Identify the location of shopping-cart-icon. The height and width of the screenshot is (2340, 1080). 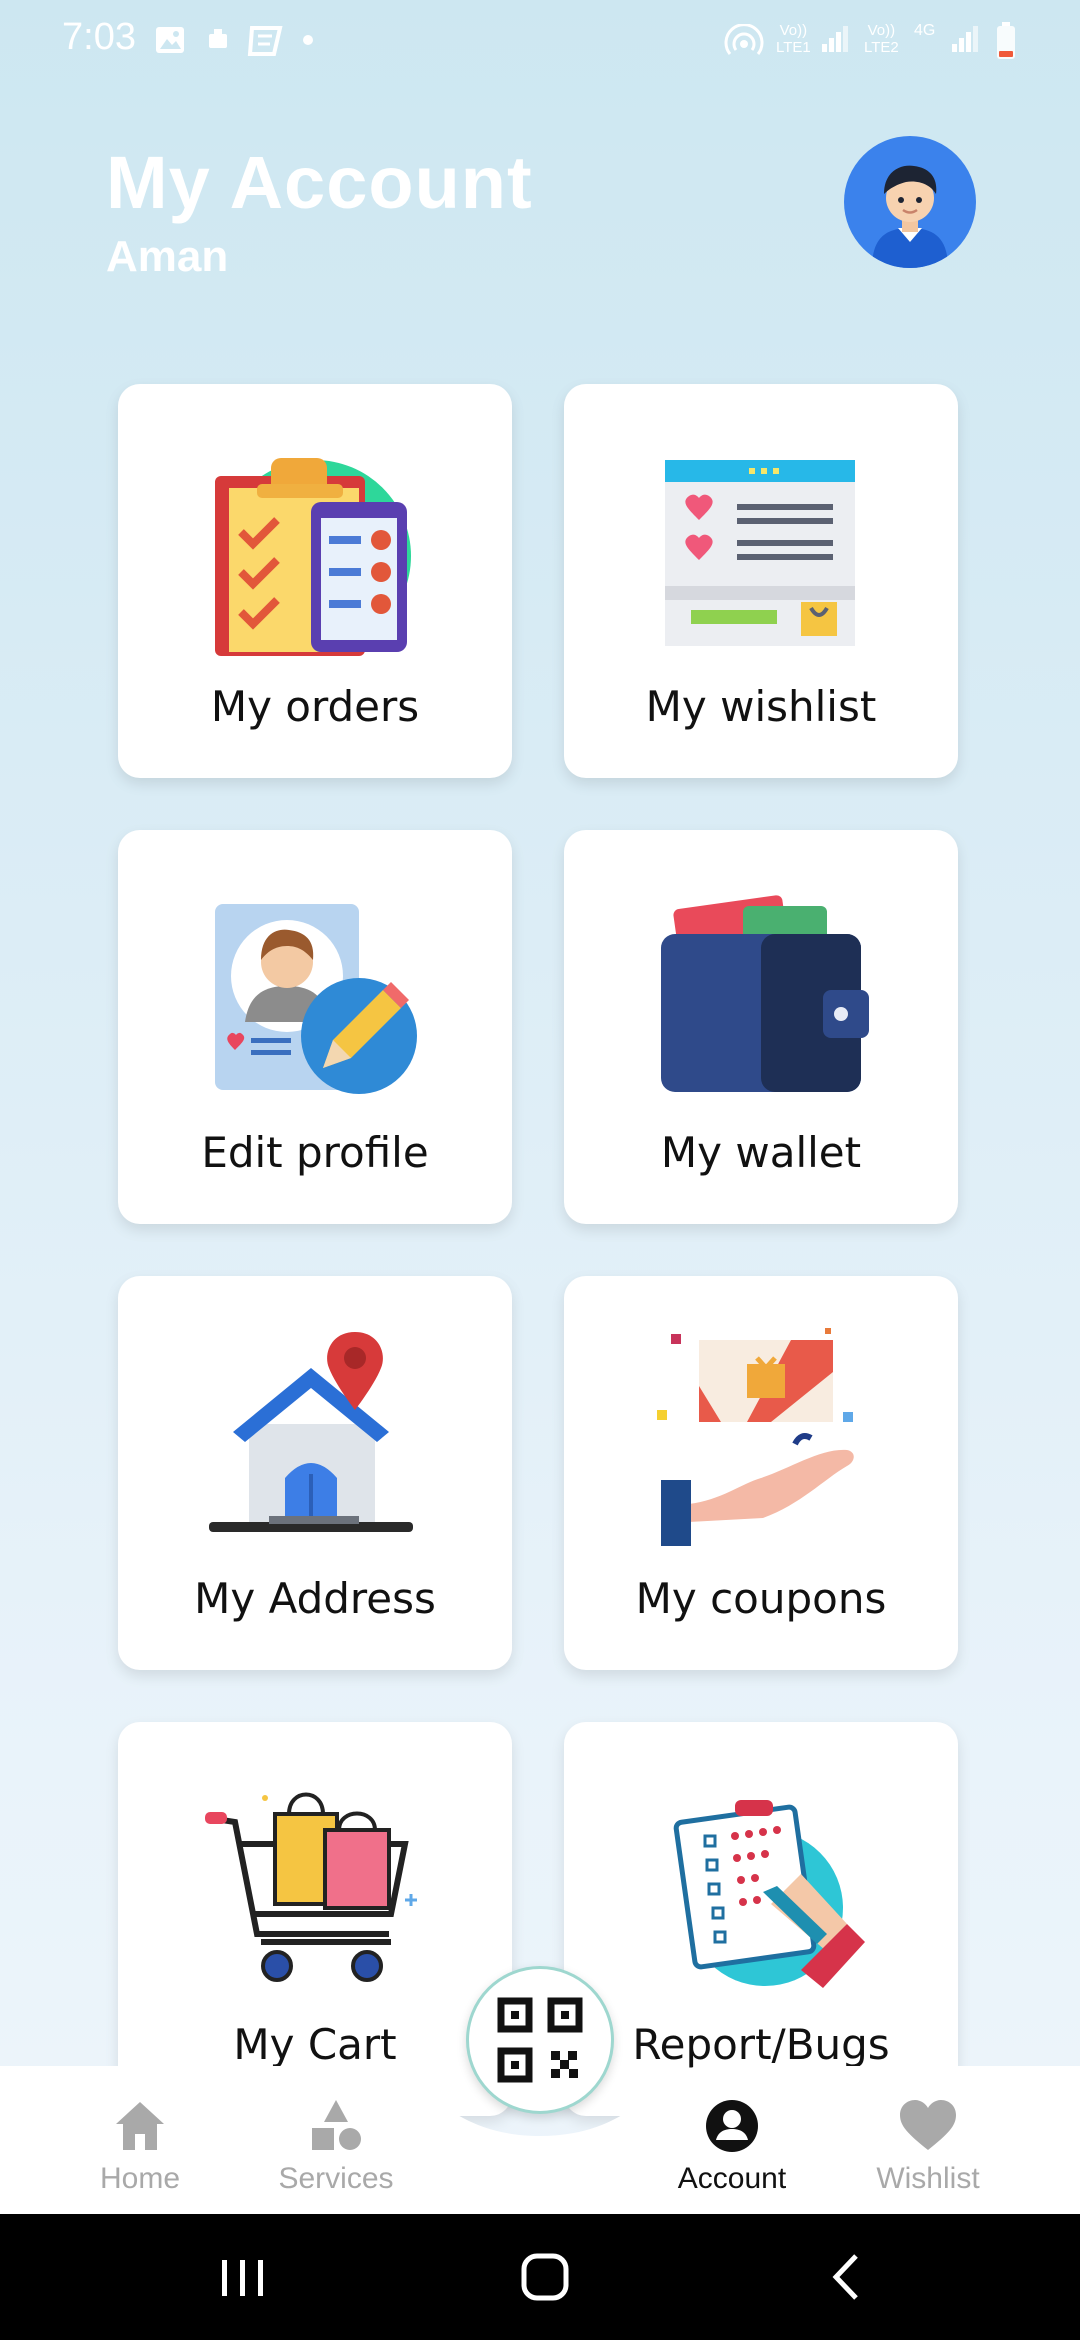
(311, 1887).